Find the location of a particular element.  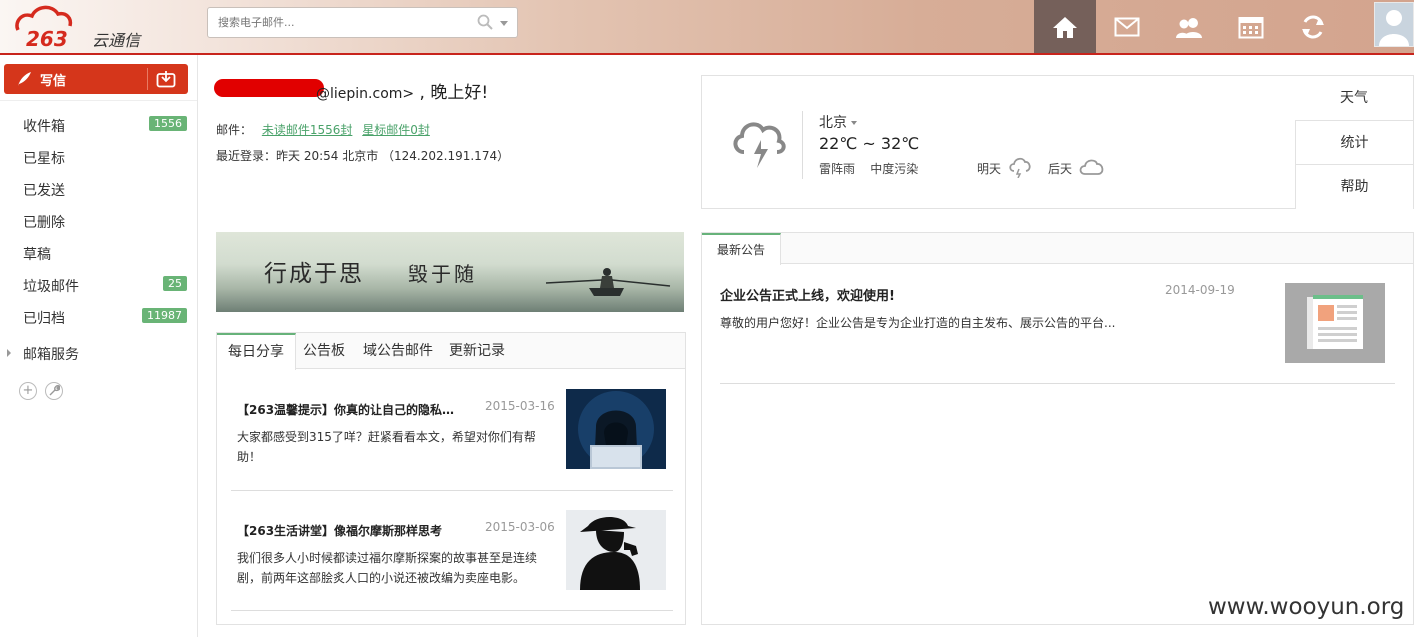

weather-tabs: 天气 统计 帮助 is located at coordinates (1354, 142).